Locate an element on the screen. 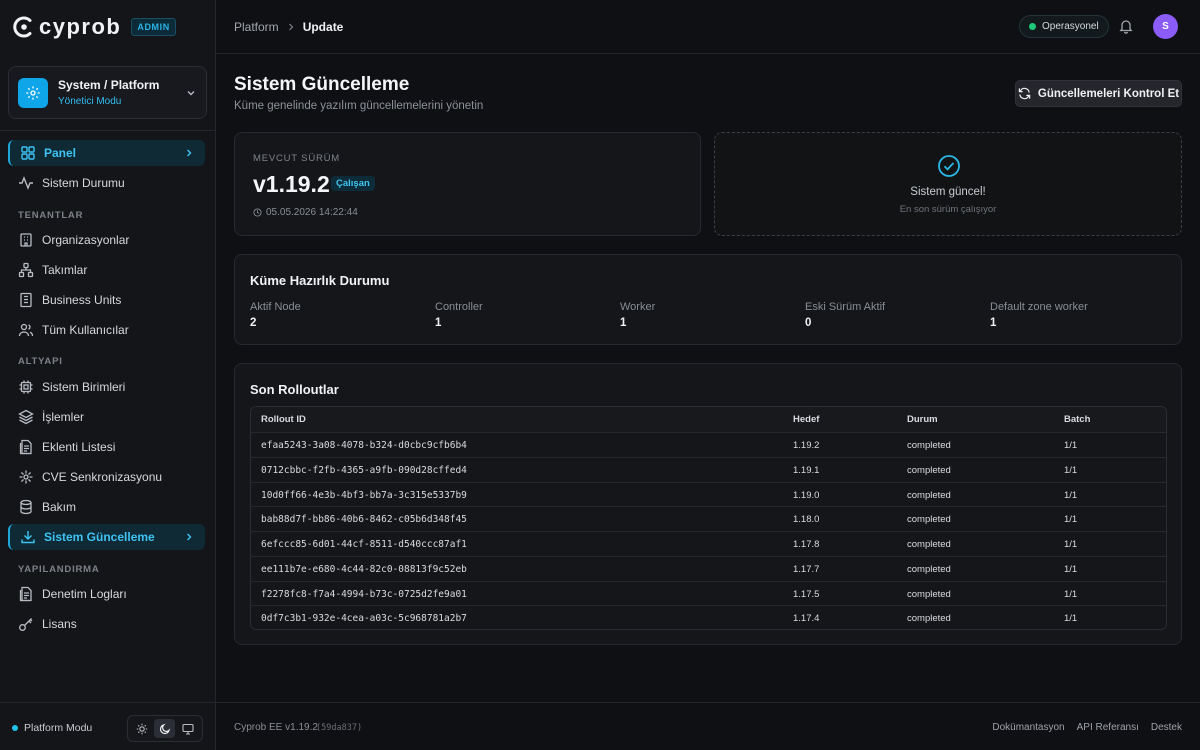 This screenshot has width=1200, height=750. sidebar-item-label: Sistem Birimleri is located at coordinates (84, 387).